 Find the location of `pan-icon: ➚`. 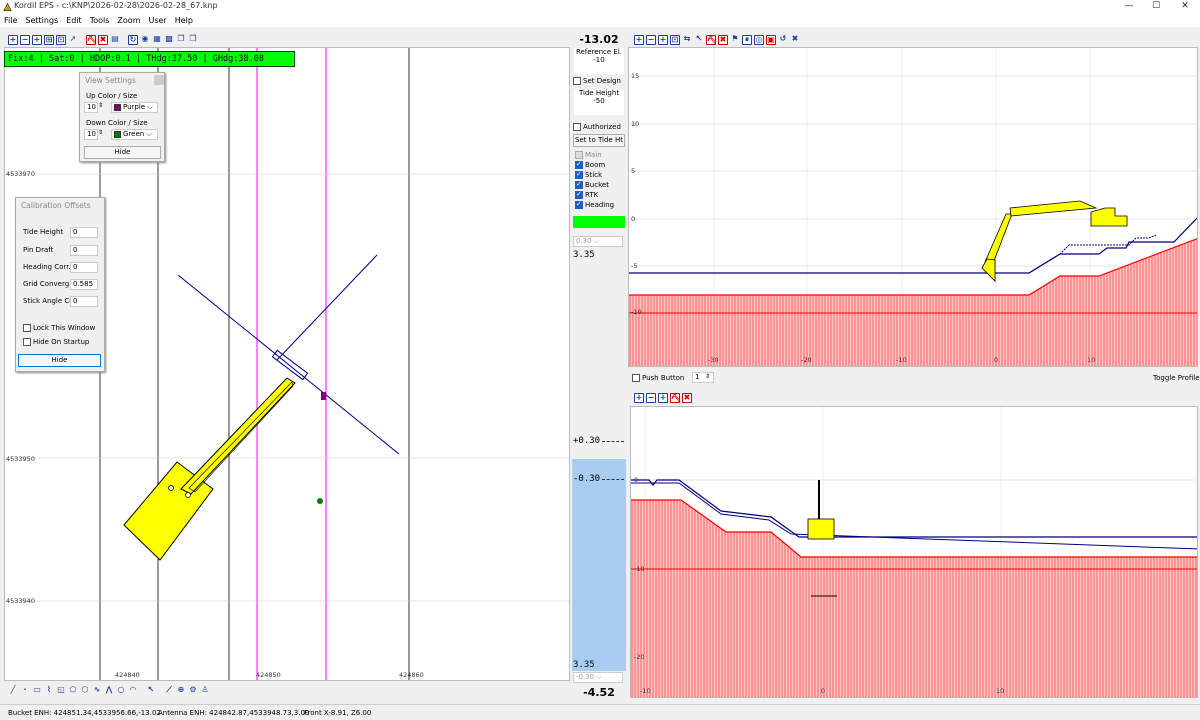

pan-icon: ➚ is located at coordinates (73, 40).